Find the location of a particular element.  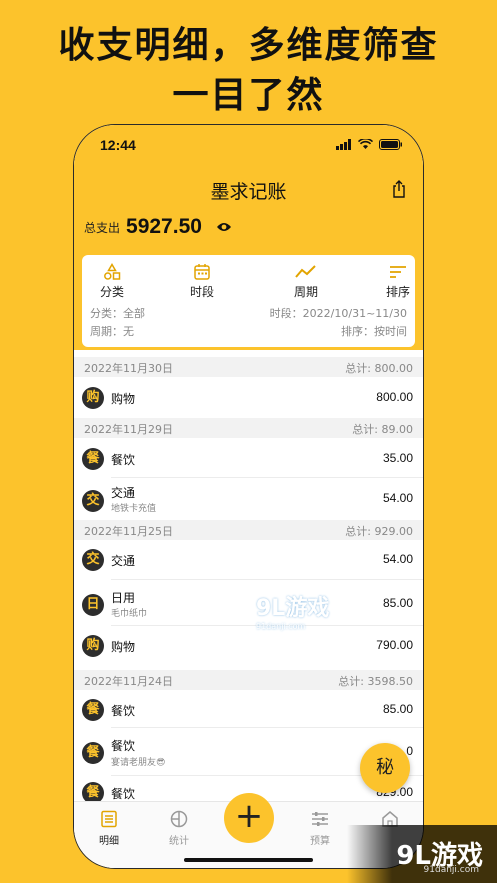

tab-label: 预算 is located at coordinates (320, 841).